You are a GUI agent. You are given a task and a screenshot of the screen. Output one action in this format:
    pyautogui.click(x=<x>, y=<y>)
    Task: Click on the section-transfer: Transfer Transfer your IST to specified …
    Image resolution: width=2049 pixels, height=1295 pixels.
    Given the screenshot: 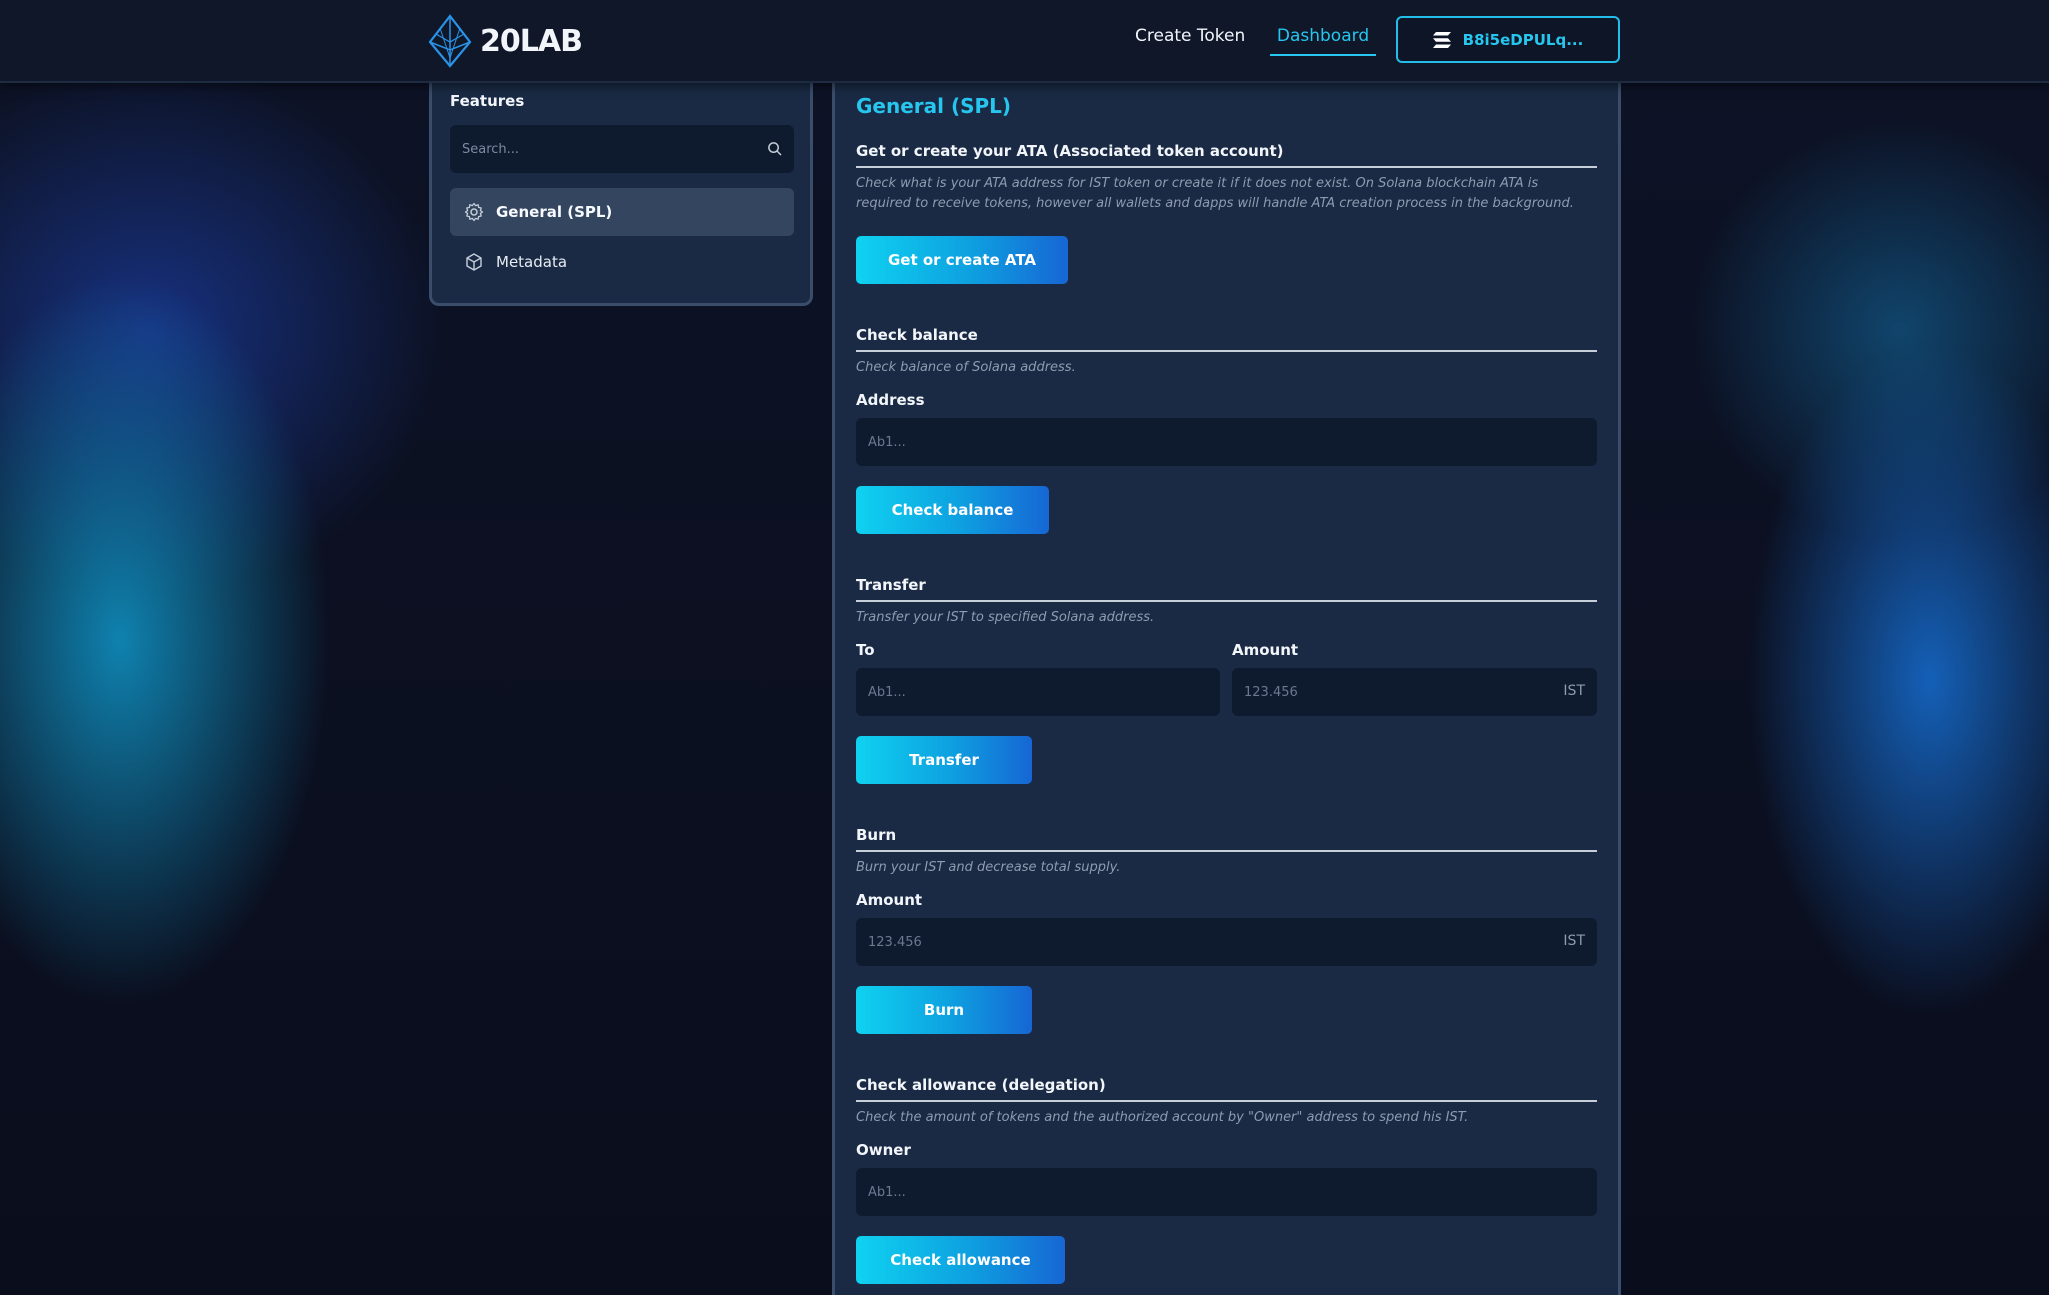 What is the action you would take?
    pyautogui.click(x=1226, y=602)
    